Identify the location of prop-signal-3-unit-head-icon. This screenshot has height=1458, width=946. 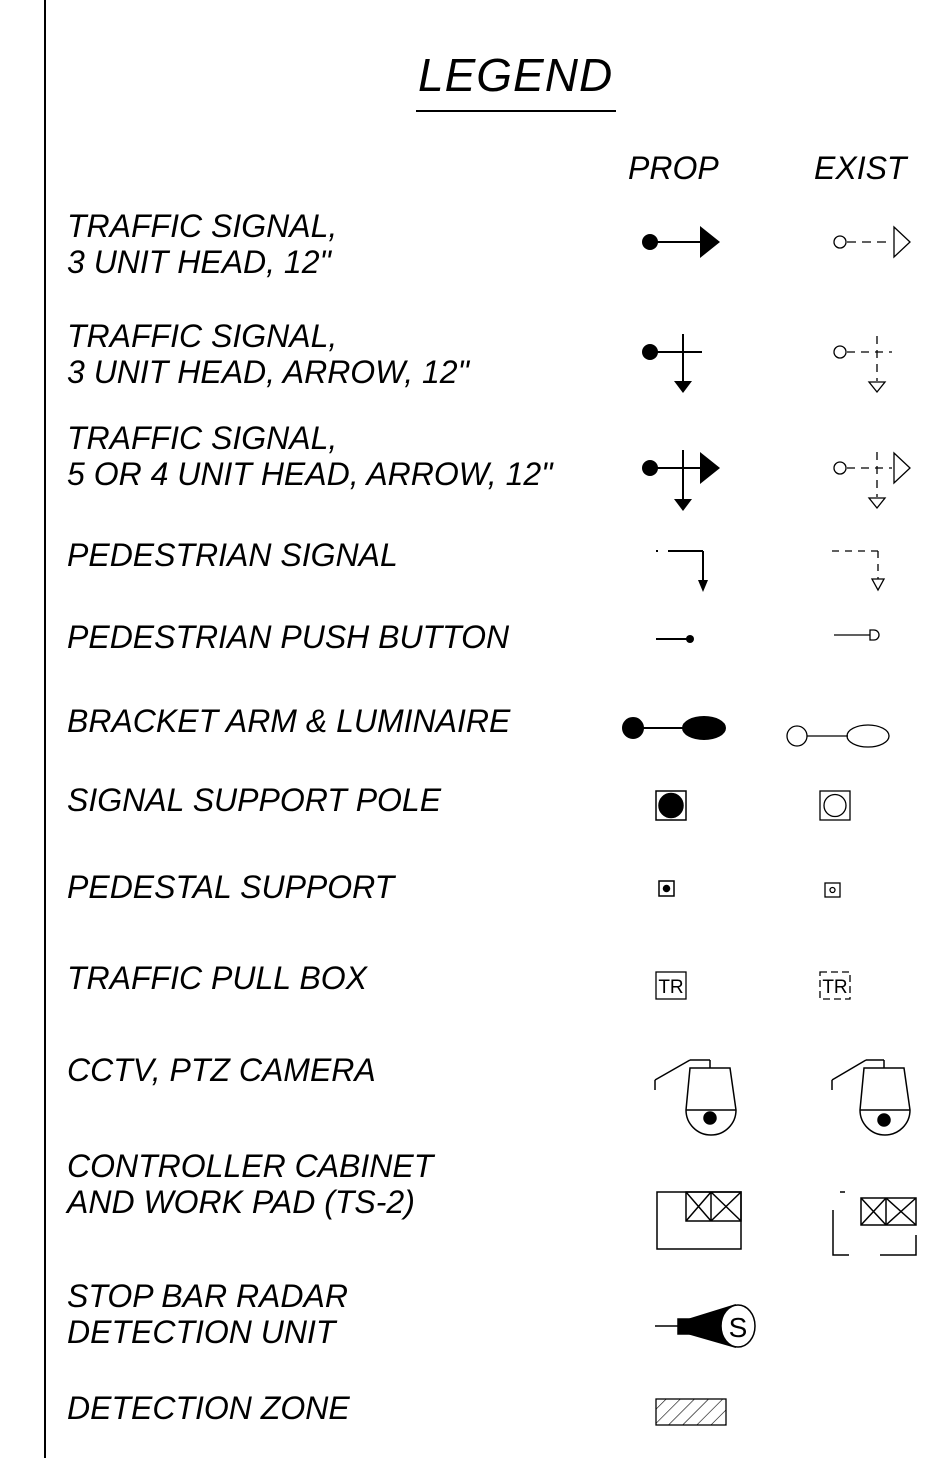
(681, 242).